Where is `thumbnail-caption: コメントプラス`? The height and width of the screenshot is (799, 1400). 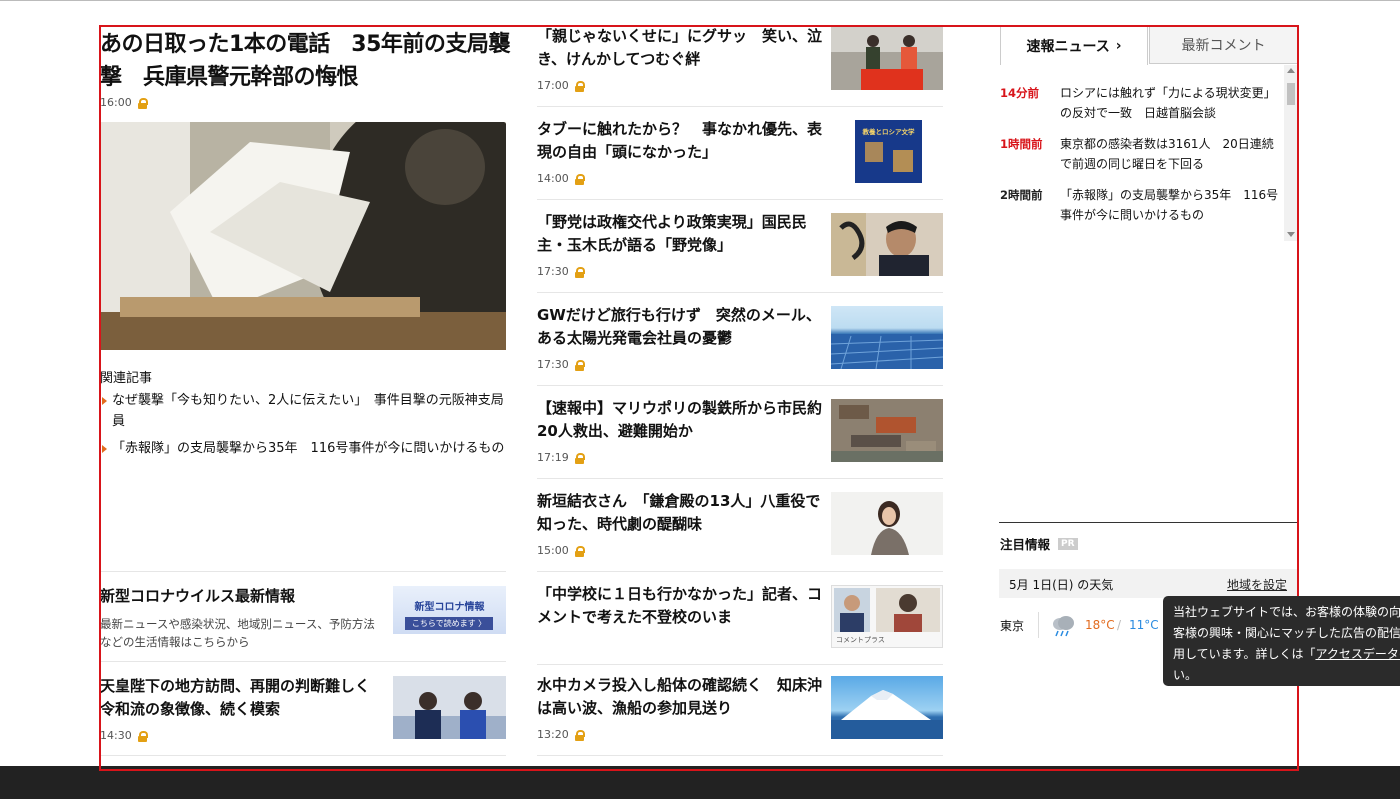 thumbnail-caption: コメントプラス is located at coordinates (860, 640).